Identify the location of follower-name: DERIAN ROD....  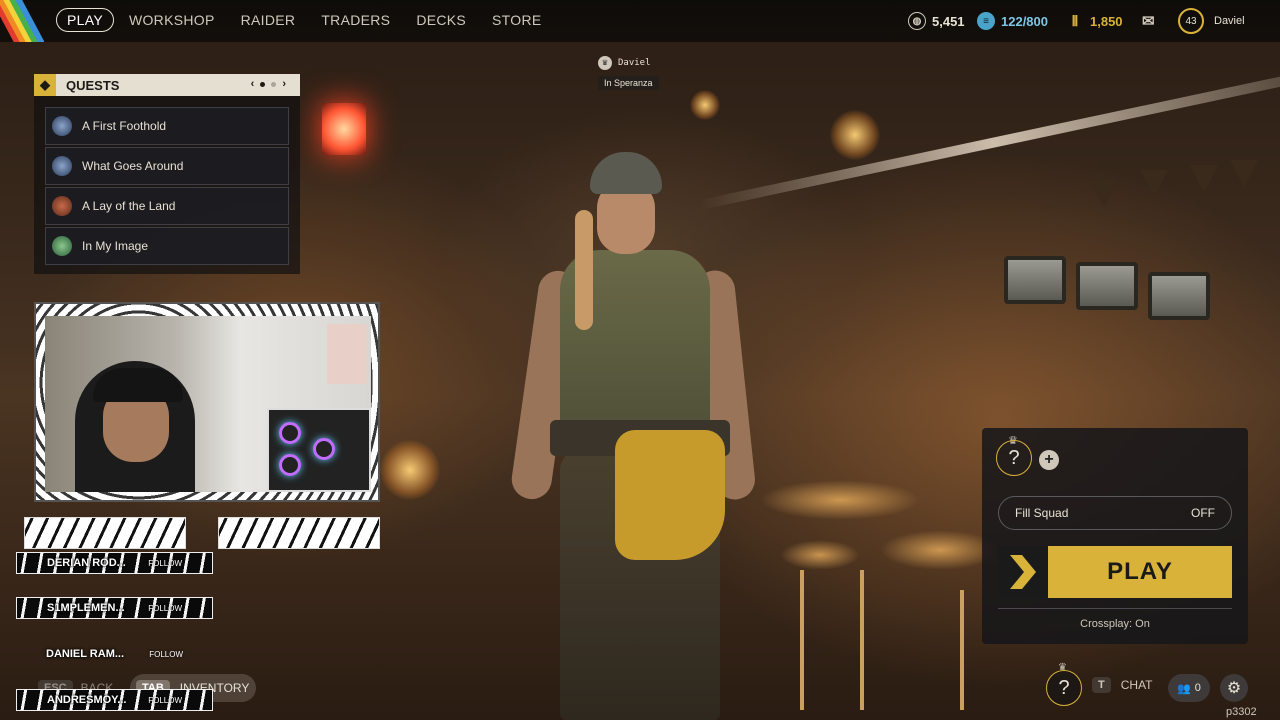
(86, 563).